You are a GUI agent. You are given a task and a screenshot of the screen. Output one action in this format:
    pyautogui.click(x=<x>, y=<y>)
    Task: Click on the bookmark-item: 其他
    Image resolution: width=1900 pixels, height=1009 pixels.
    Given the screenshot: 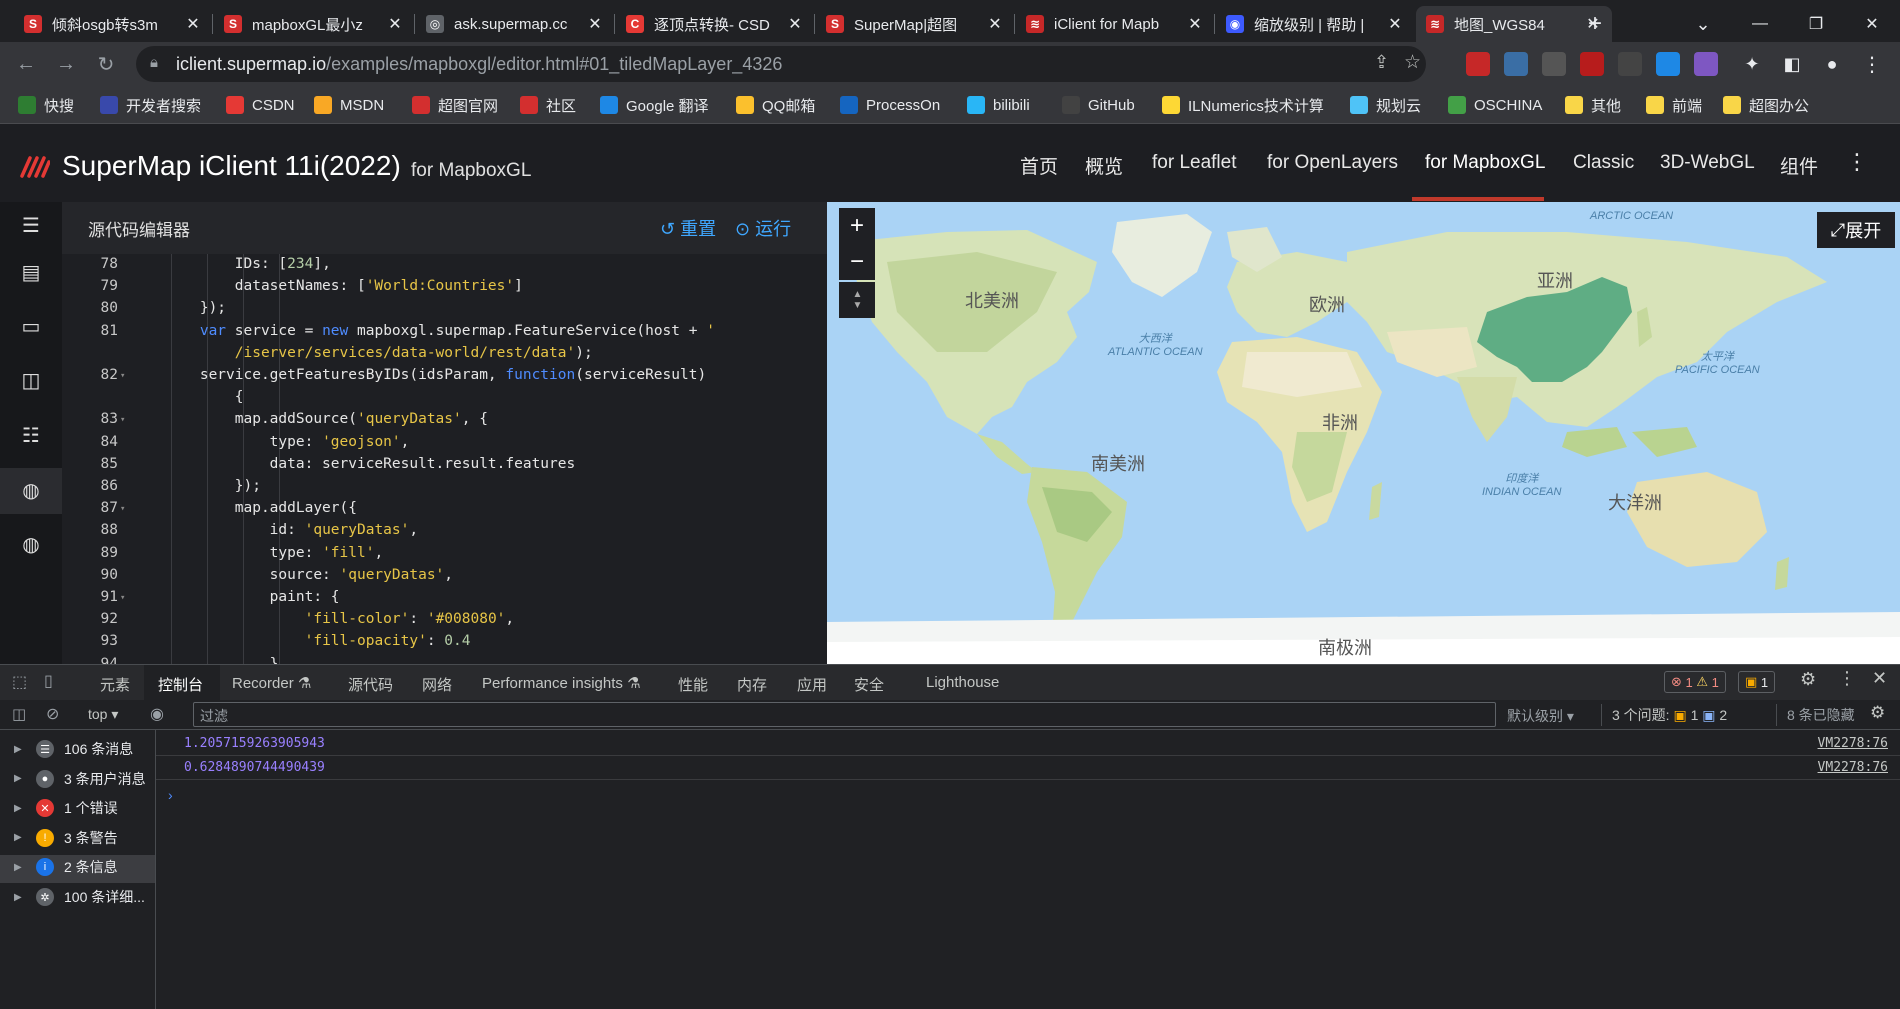 What is the action you would take?
    pyautogui.click(x=1593, y=105)
    